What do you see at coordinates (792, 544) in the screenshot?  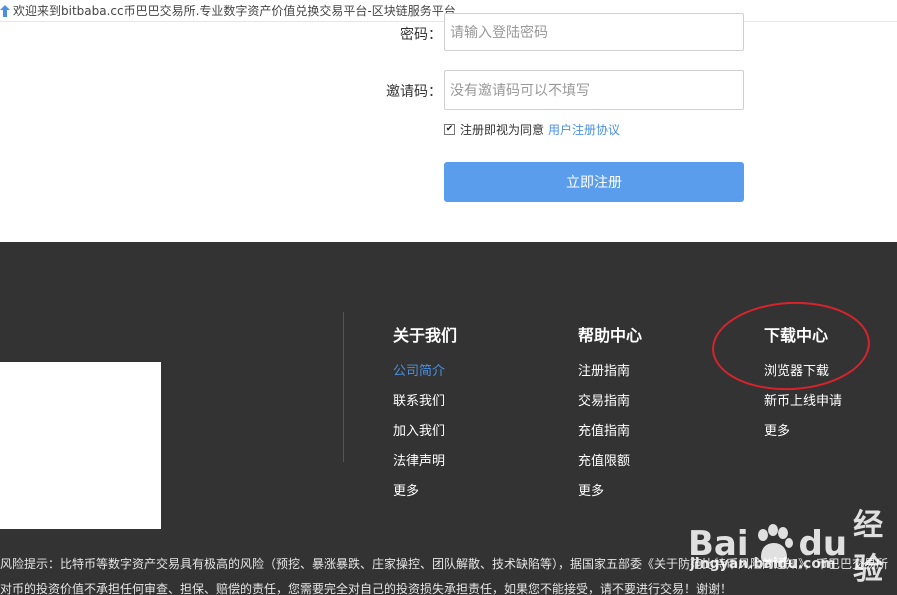 I see `baidu-watermark: Bai du 经验` at bounding box center [792, 544].